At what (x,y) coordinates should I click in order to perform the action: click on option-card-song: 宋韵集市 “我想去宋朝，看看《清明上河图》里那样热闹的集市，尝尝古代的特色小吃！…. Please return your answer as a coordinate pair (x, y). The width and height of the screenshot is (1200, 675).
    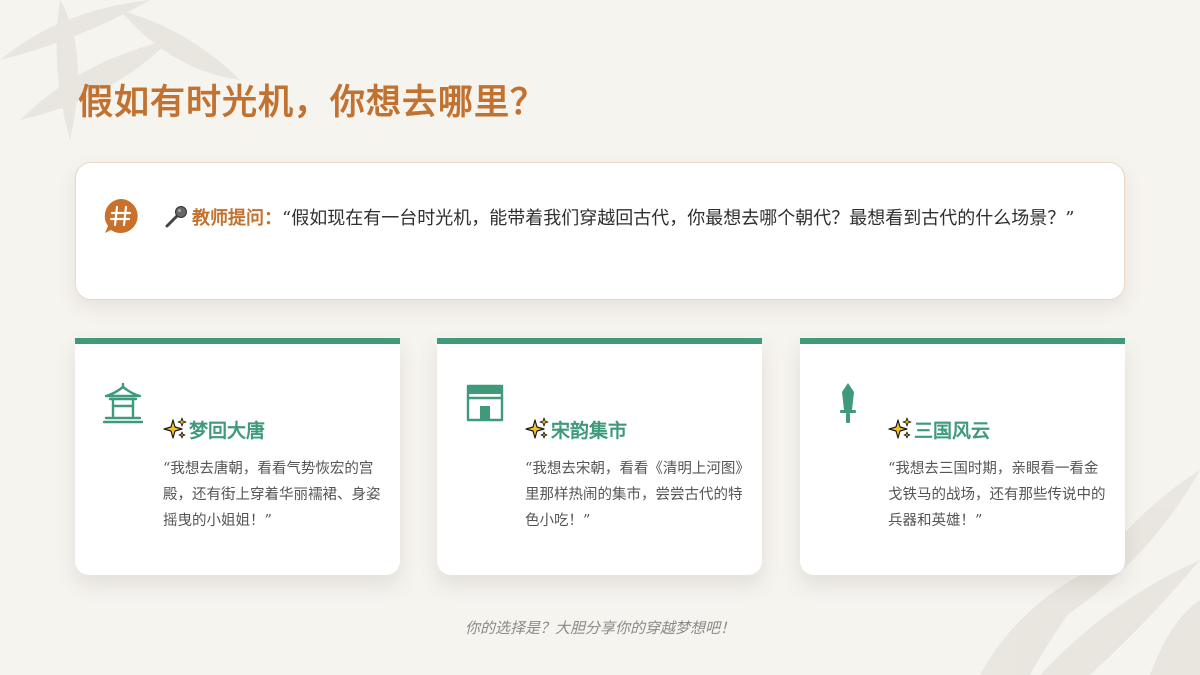
    Looking at the image, I should click on (599, 456).